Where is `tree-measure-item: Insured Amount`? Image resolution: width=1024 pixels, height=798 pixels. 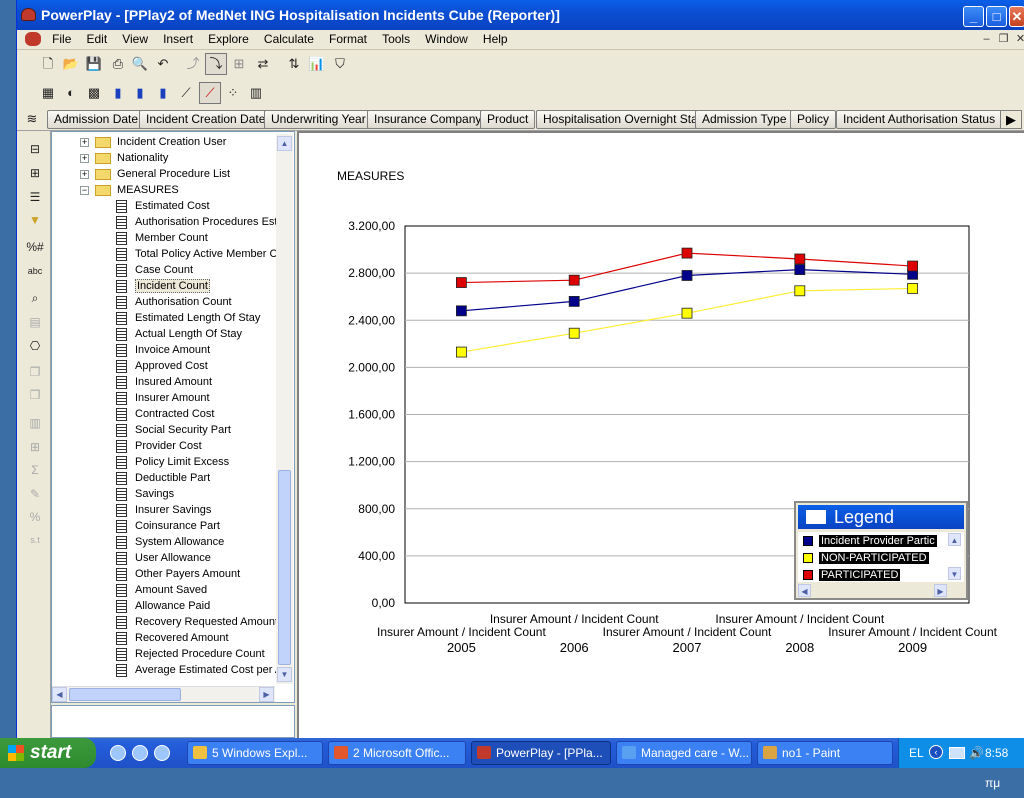
tree-measure-item: Insured Amount is located at coordinates (164, 382).